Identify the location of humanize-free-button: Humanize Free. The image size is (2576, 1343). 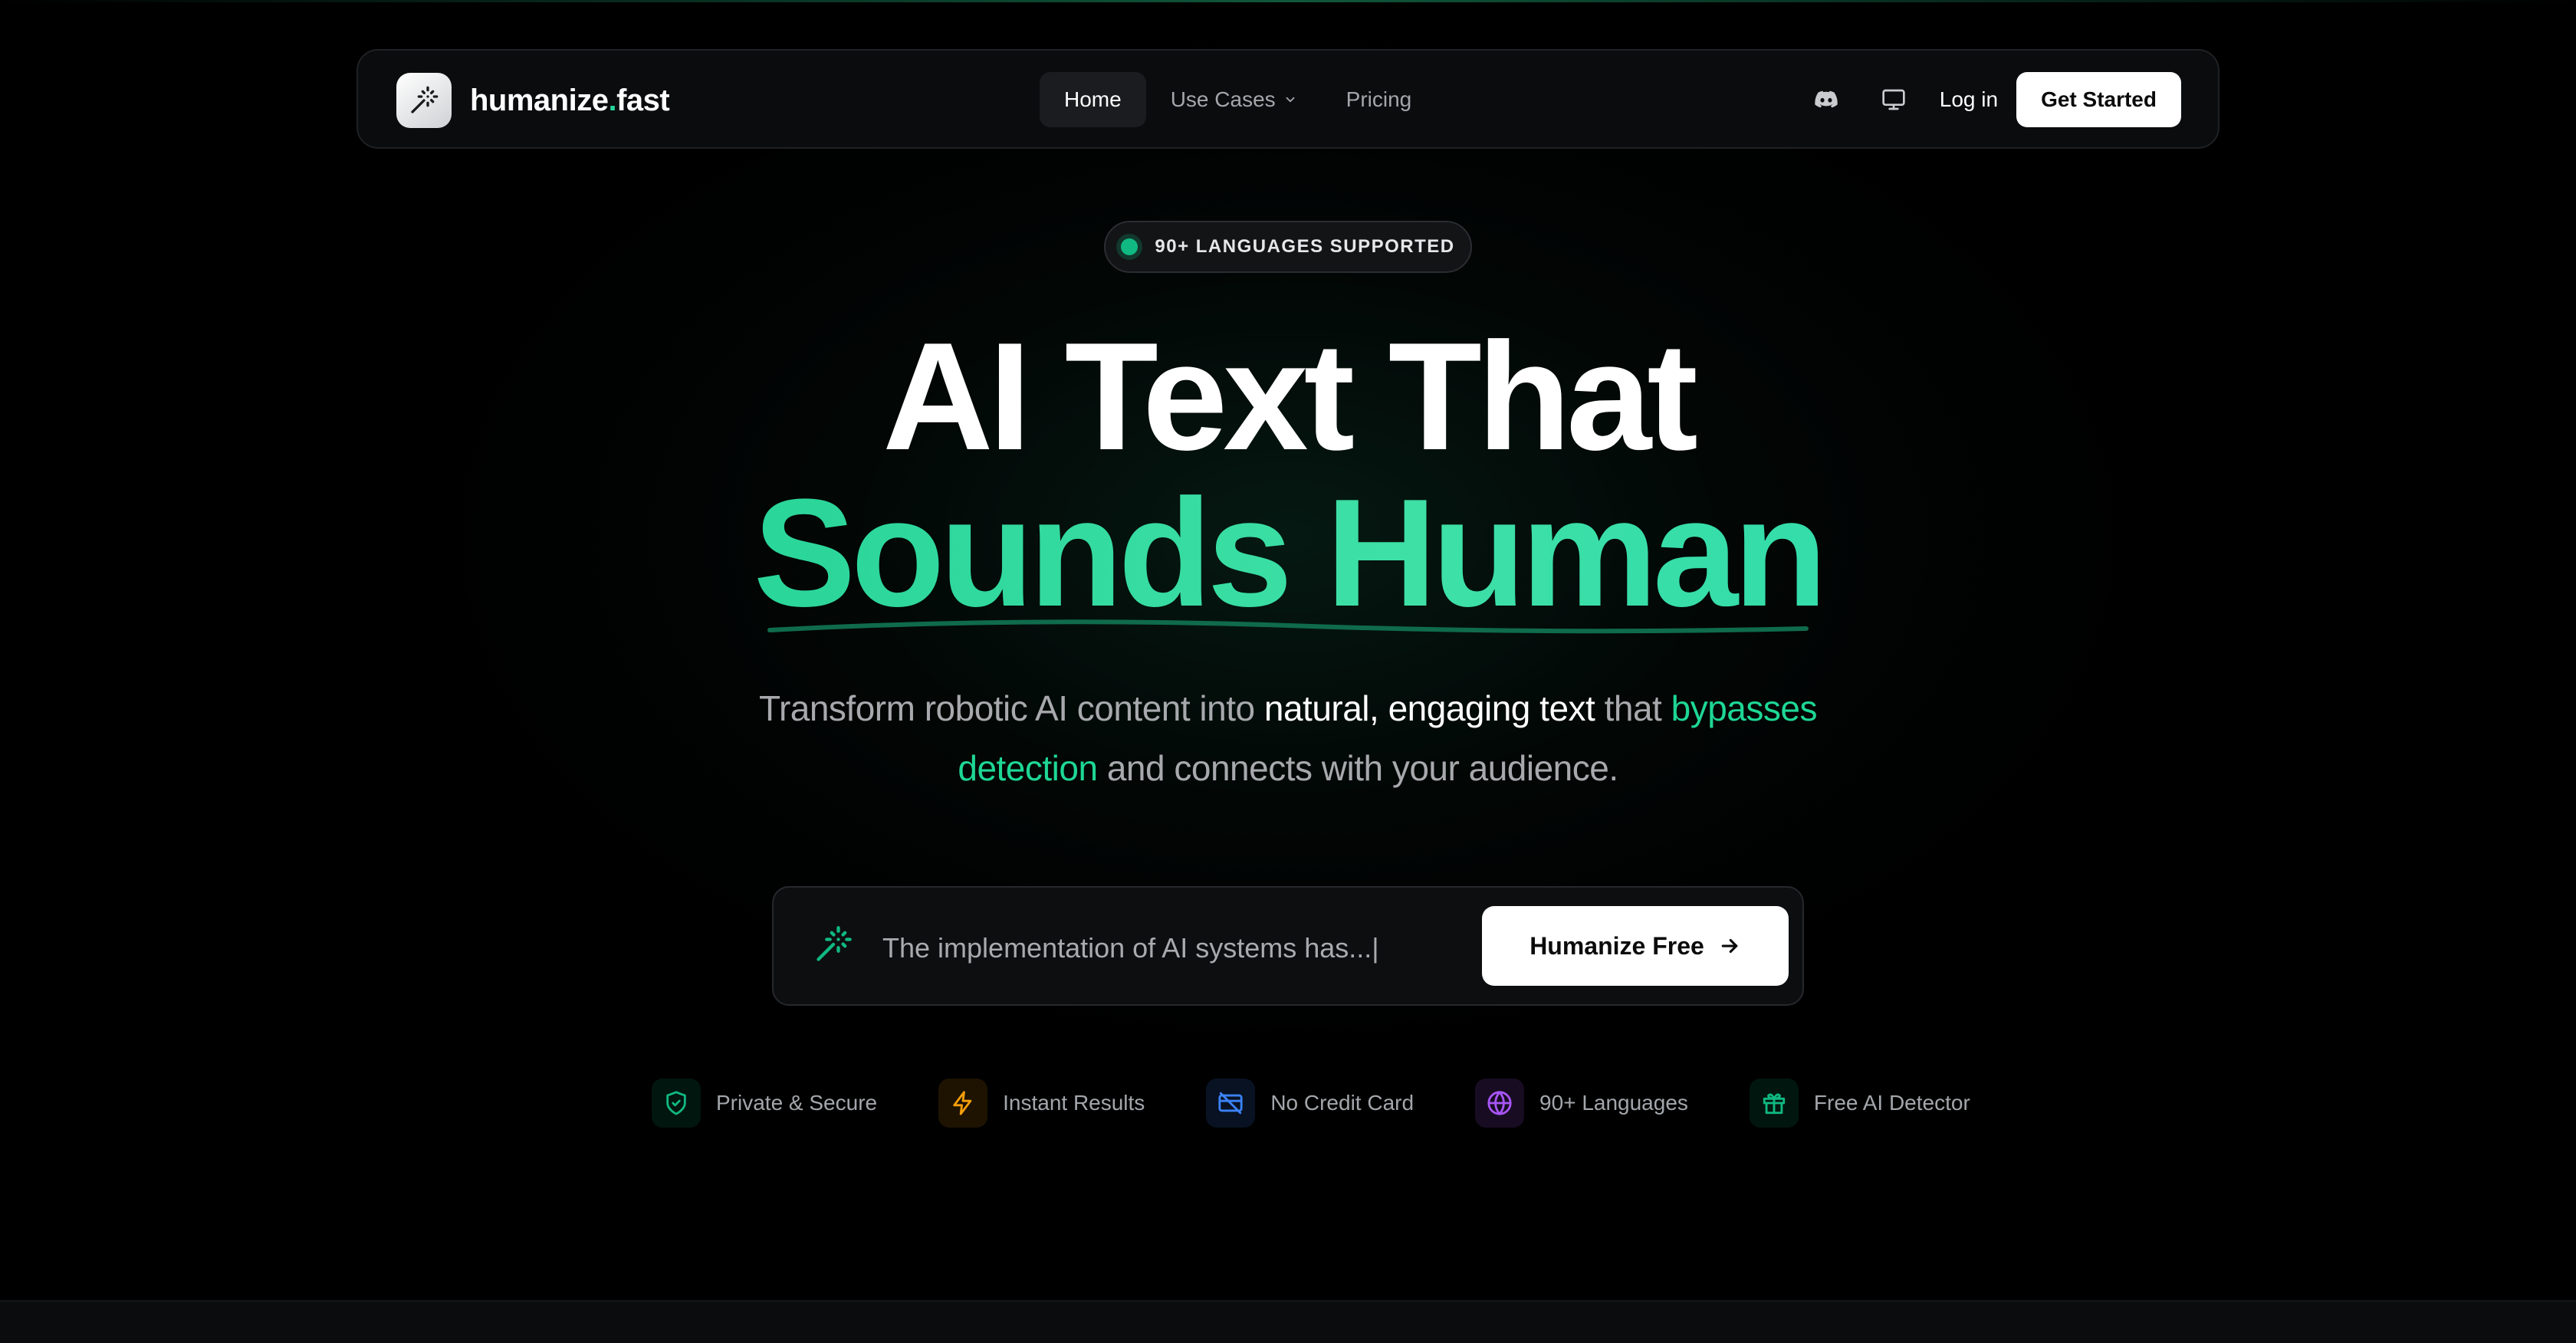
(1636, 946).